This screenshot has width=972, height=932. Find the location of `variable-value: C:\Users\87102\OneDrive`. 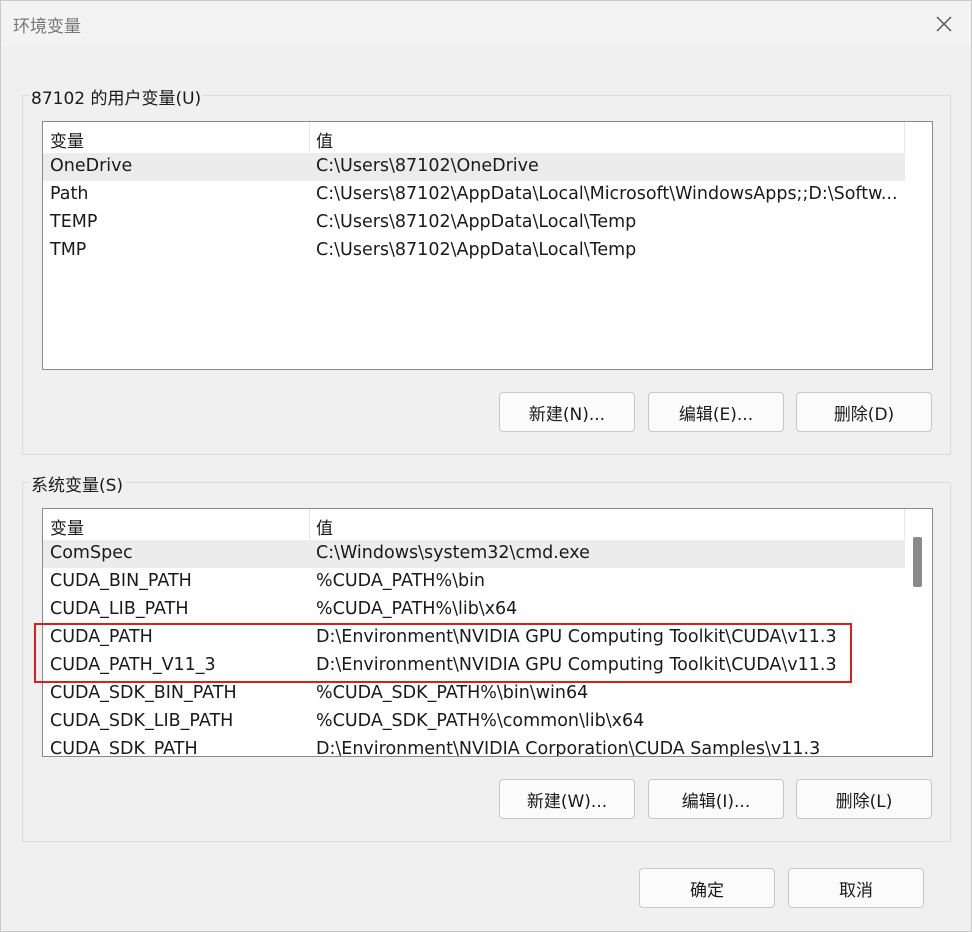

variable-value: C:\Users\87102\OneDrive is located at coordinates (427, 166).